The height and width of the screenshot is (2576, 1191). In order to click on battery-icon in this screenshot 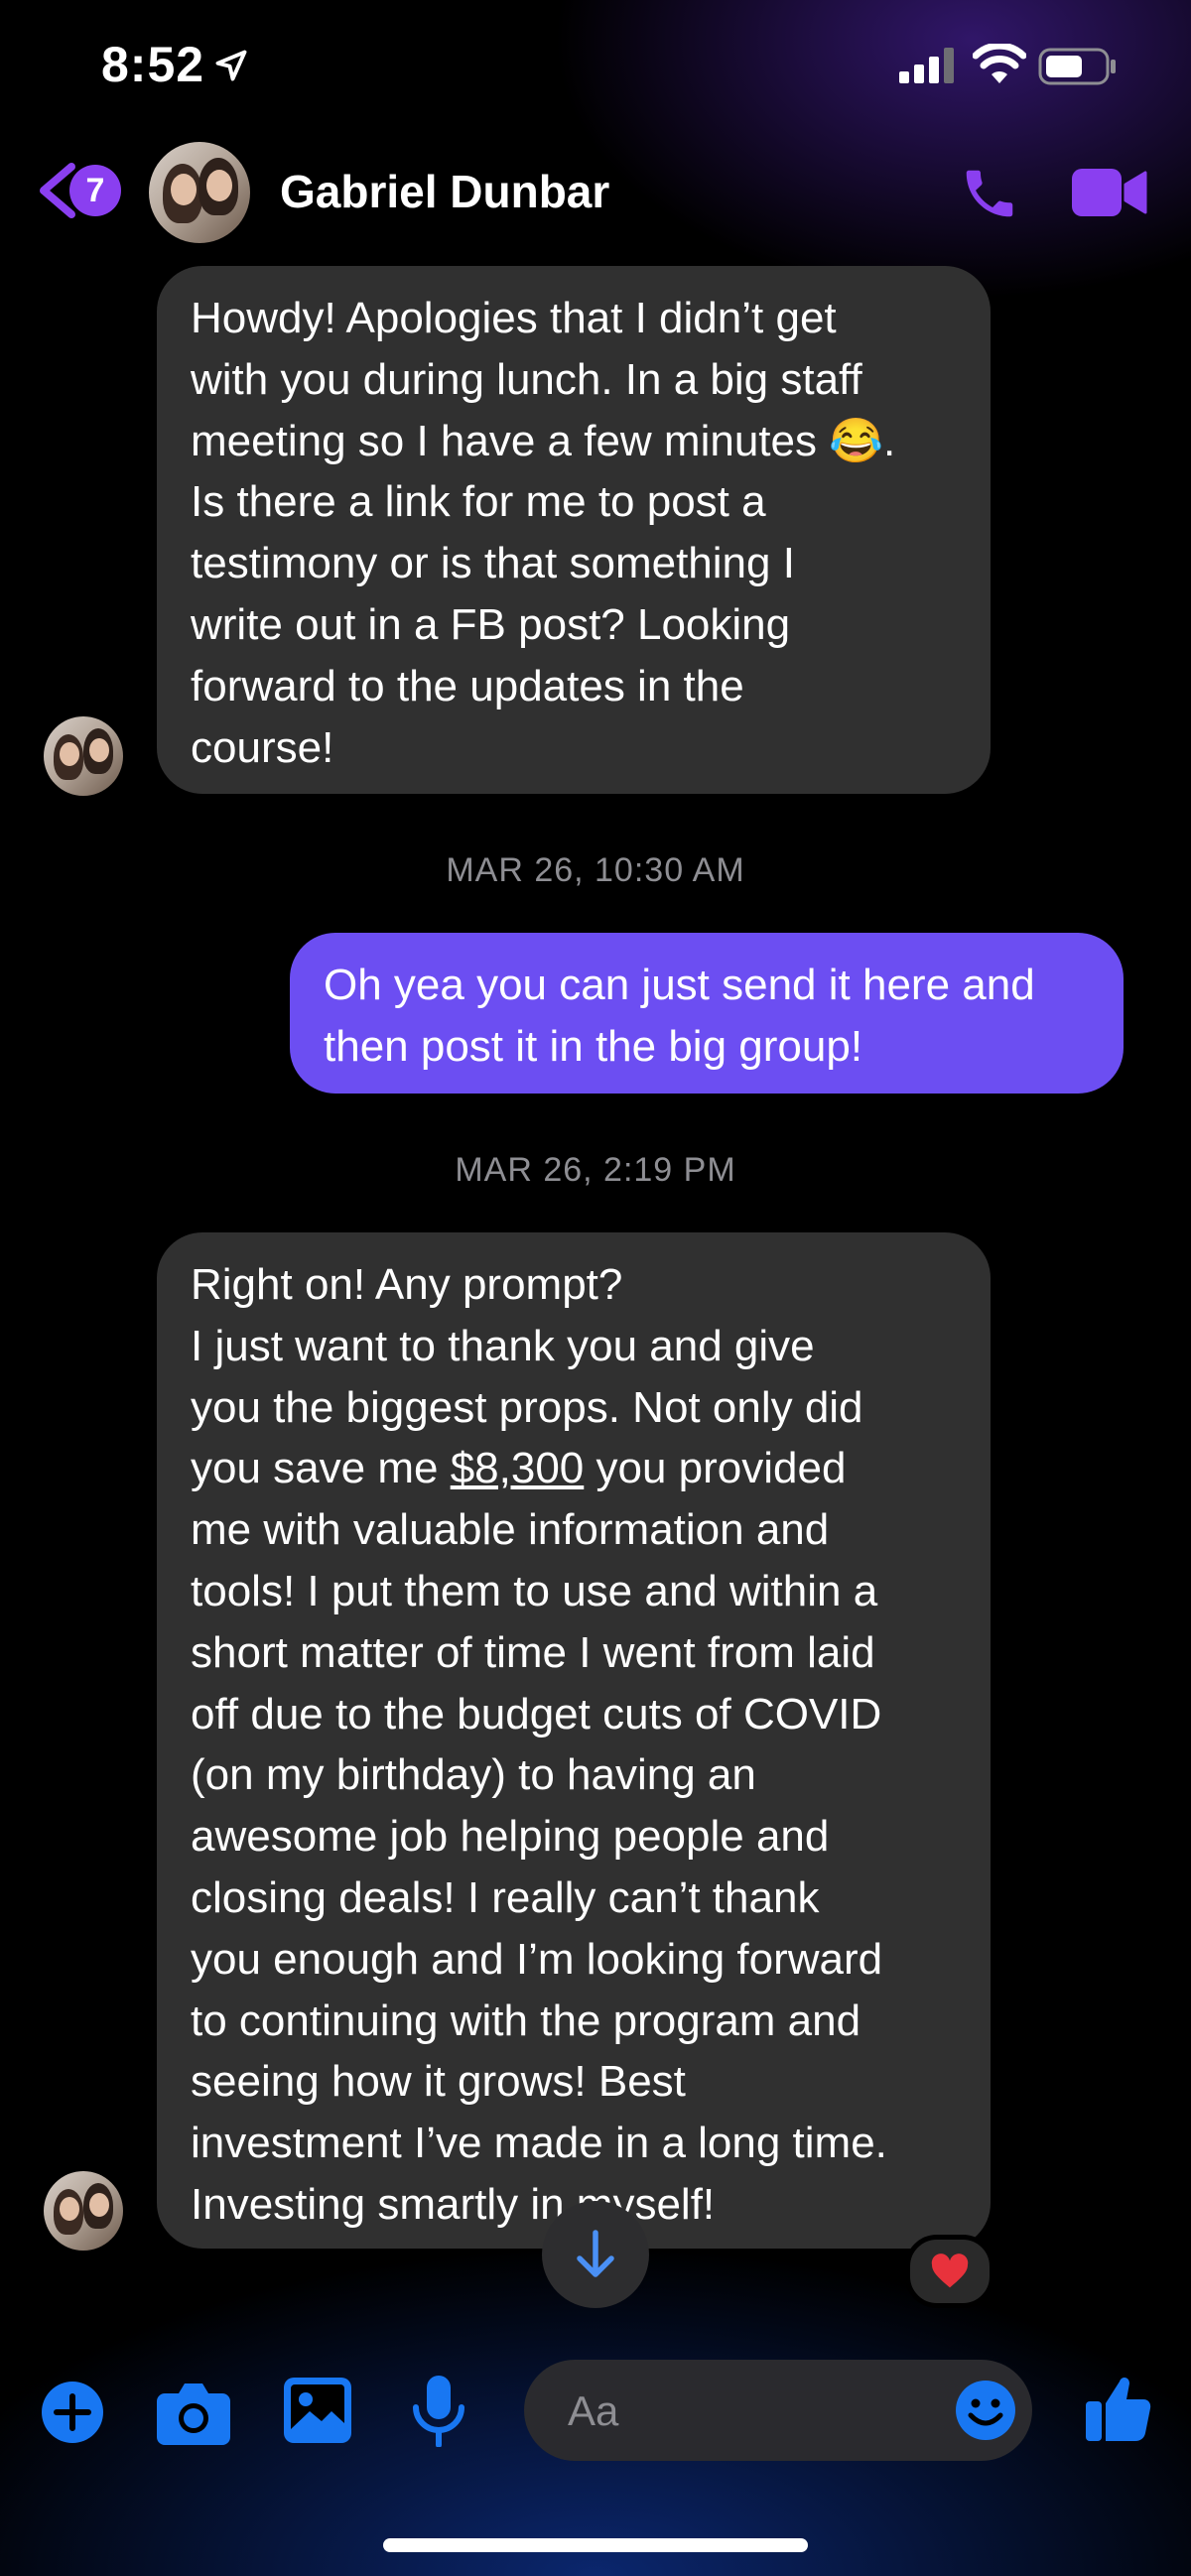, I will do `click(1077, 67)`.